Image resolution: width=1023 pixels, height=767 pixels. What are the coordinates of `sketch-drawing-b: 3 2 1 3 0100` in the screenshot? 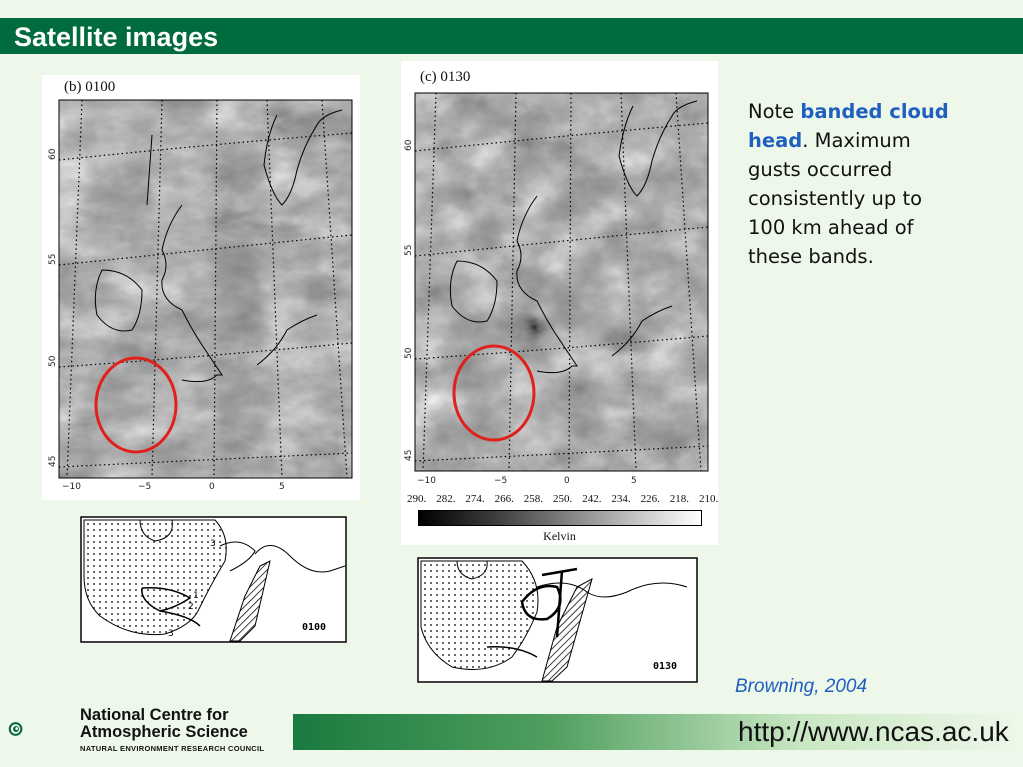 It's located at (213, 579).